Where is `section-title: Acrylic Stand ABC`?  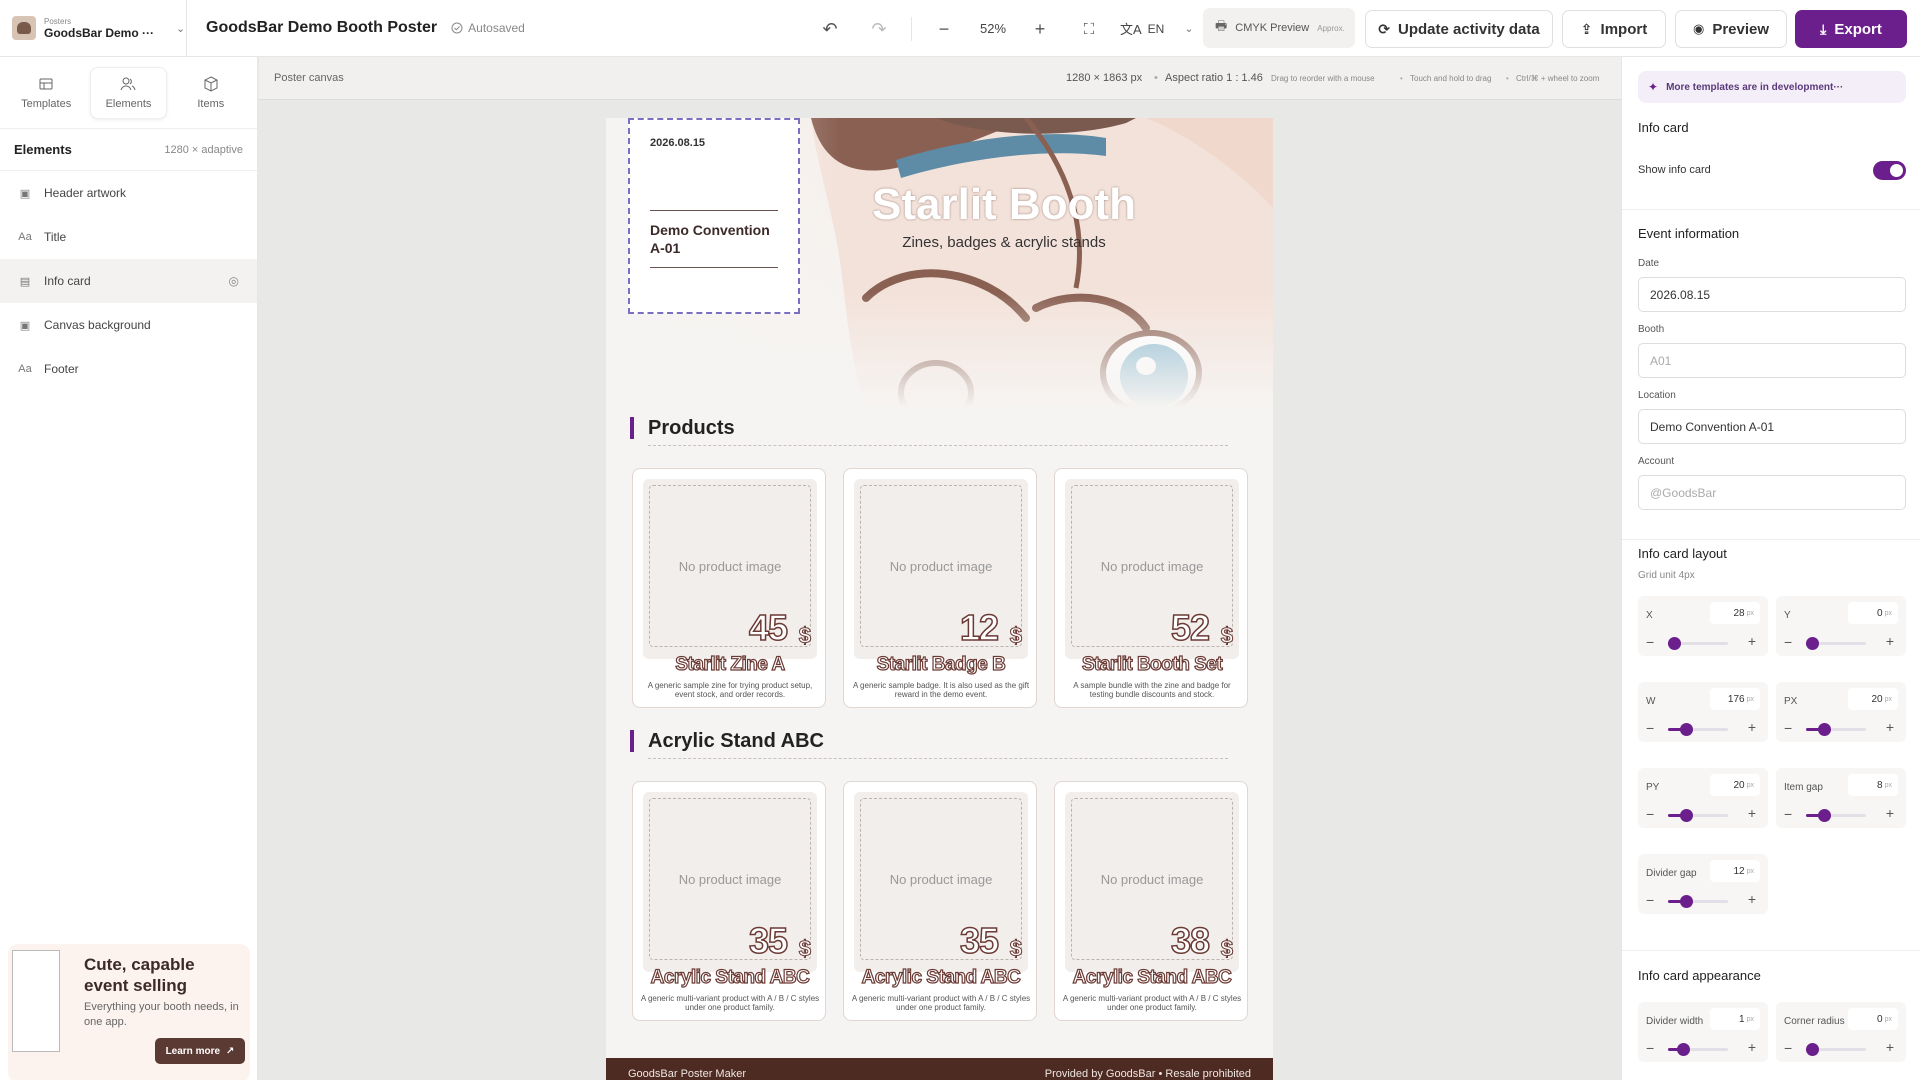 section-title: Acrylic Stand ABC is located at coordinates (727, 741).